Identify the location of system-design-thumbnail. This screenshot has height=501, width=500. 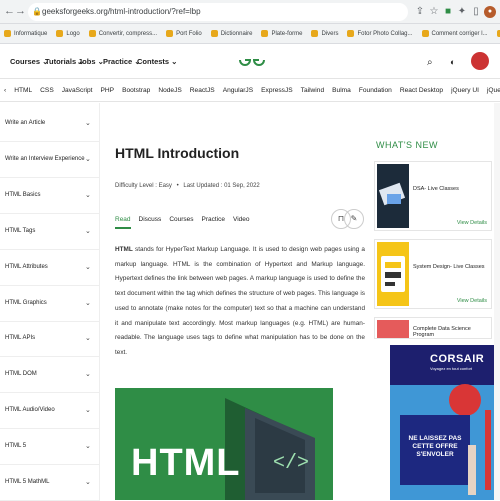
(393, 274).